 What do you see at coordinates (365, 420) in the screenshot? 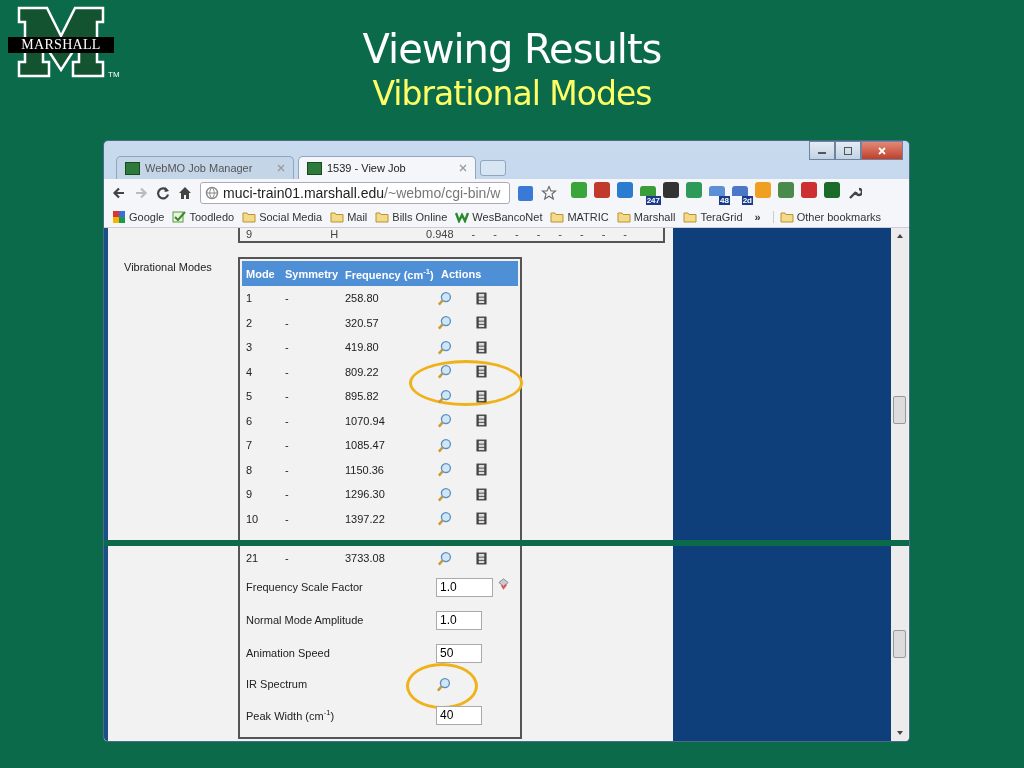
I see `table-cell-text: 1070.94` at bounding box center [365, 420].